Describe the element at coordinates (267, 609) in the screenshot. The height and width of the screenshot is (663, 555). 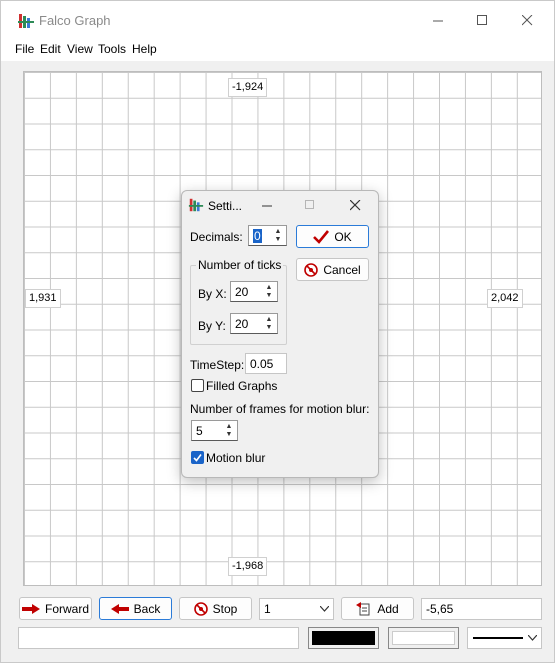
I see `speed-dropdown-value: 1` at that location.